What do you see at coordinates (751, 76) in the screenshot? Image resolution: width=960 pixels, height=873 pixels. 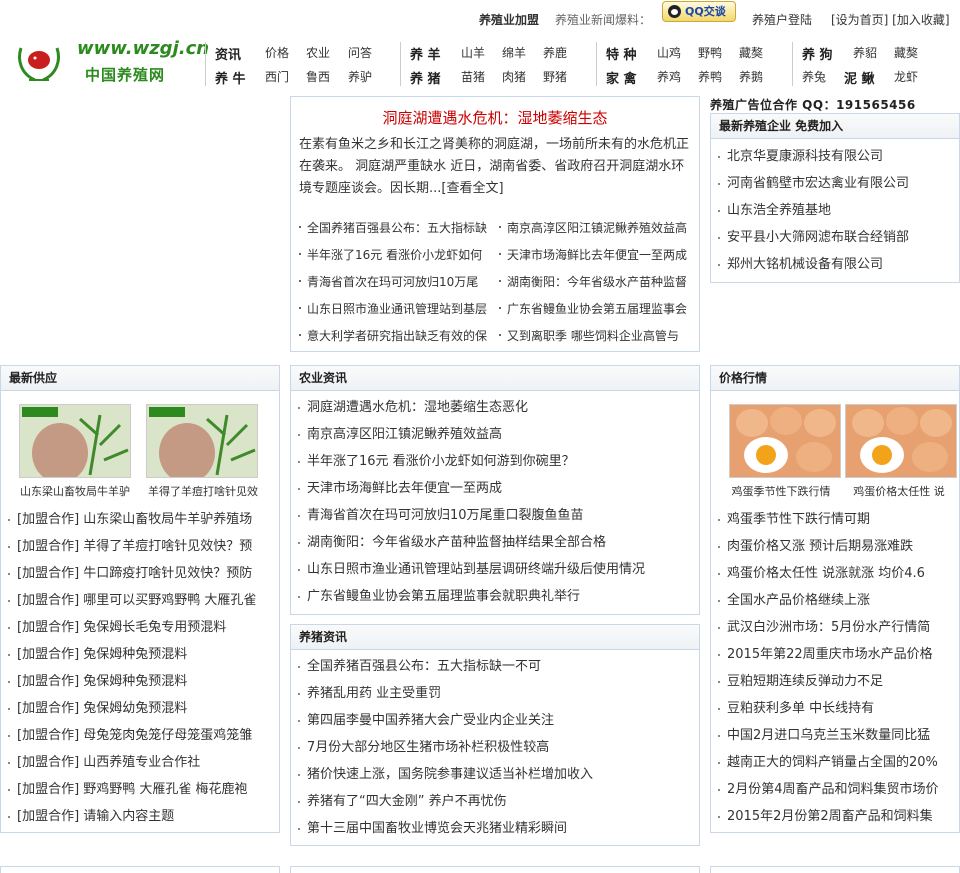 I see `nav-item: 养鹅` at bounding box center [751, 76].